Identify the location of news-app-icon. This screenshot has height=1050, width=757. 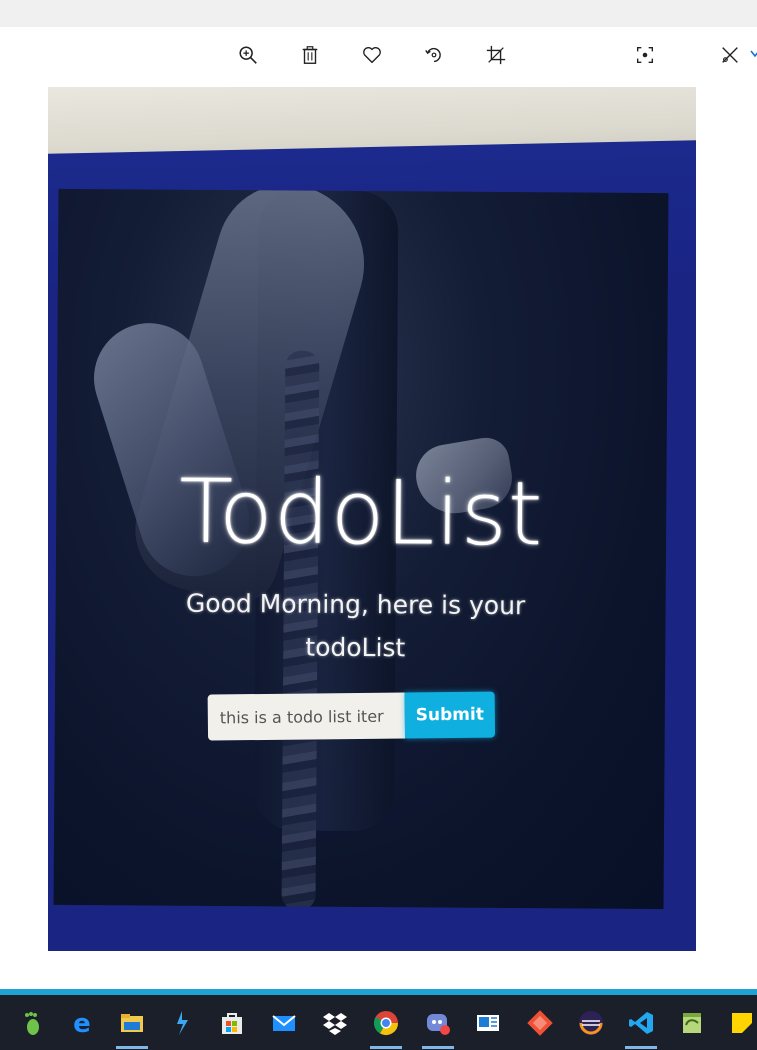
(488, 1023).